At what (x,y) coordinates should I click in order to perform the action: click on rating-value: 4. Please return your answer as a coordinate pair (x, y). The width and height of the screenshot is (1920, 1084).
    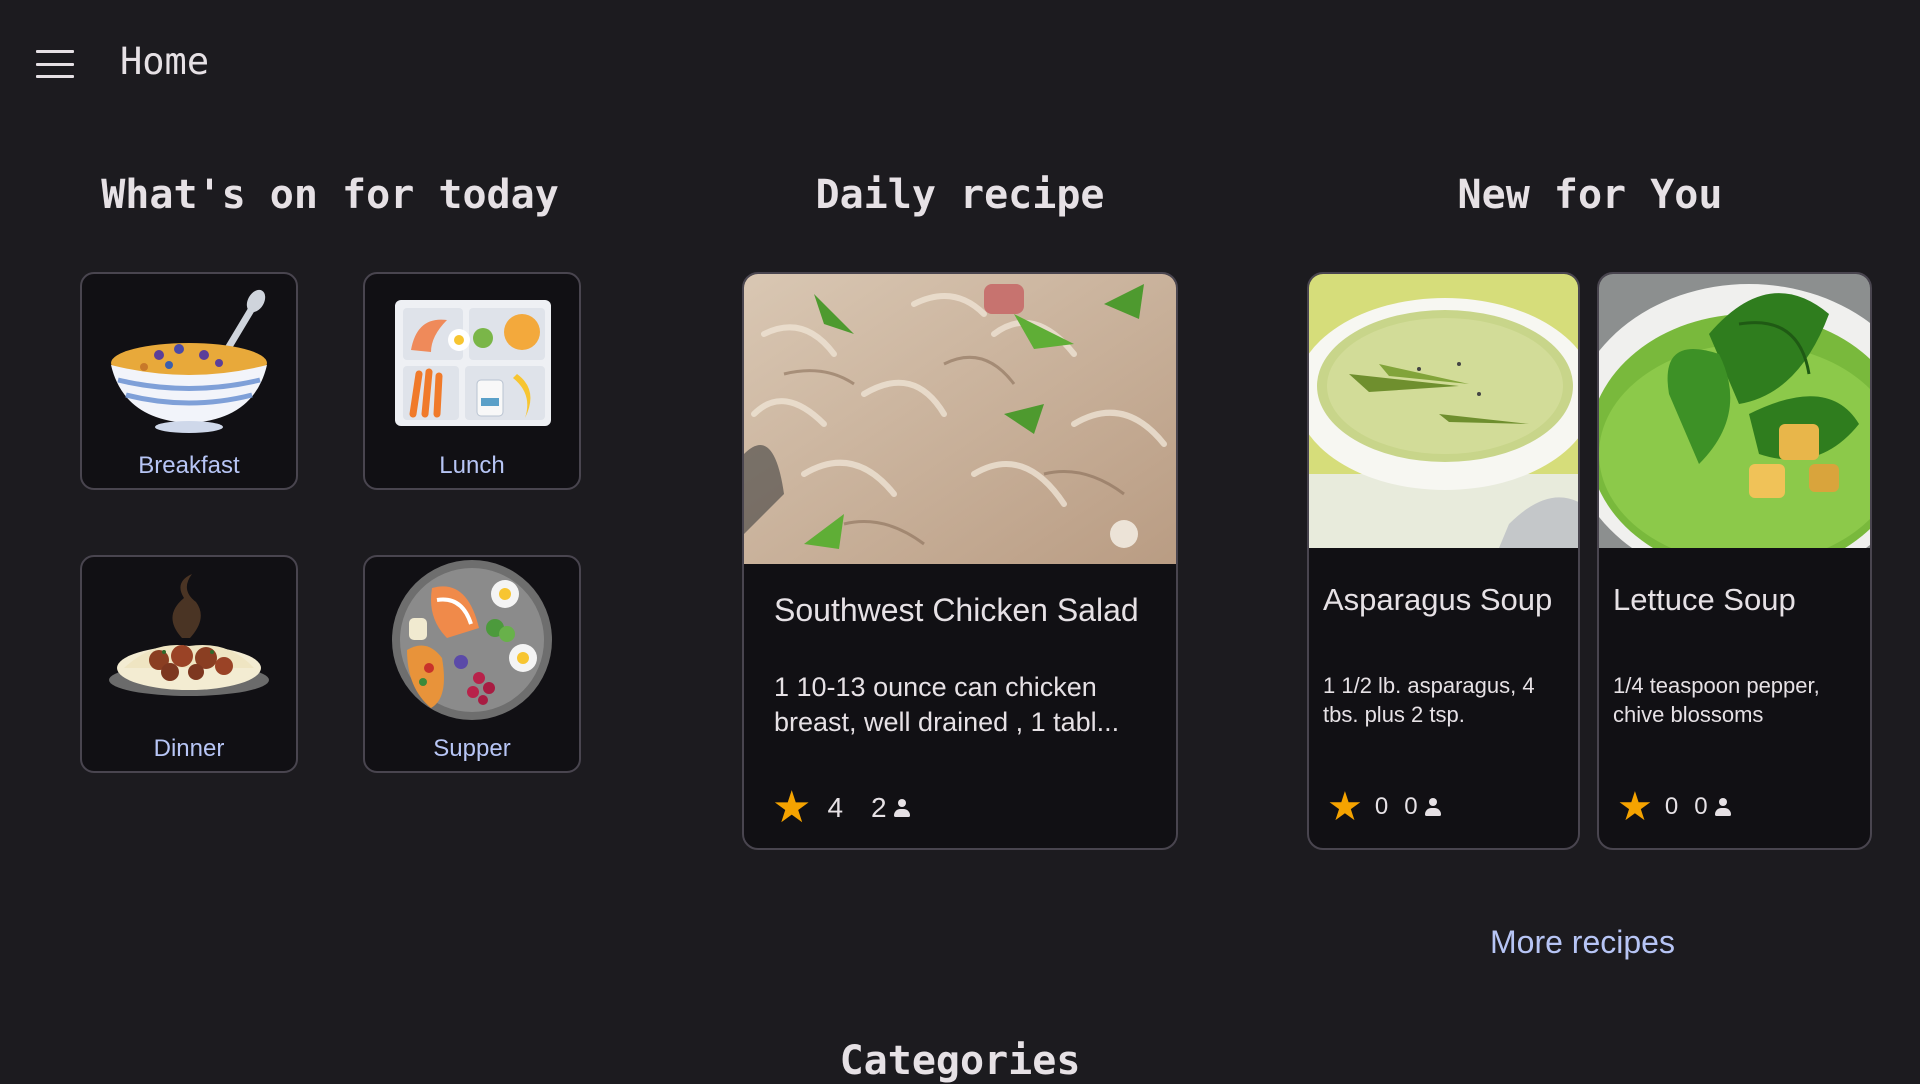
    Looking at the image, I should click on (835, 807).